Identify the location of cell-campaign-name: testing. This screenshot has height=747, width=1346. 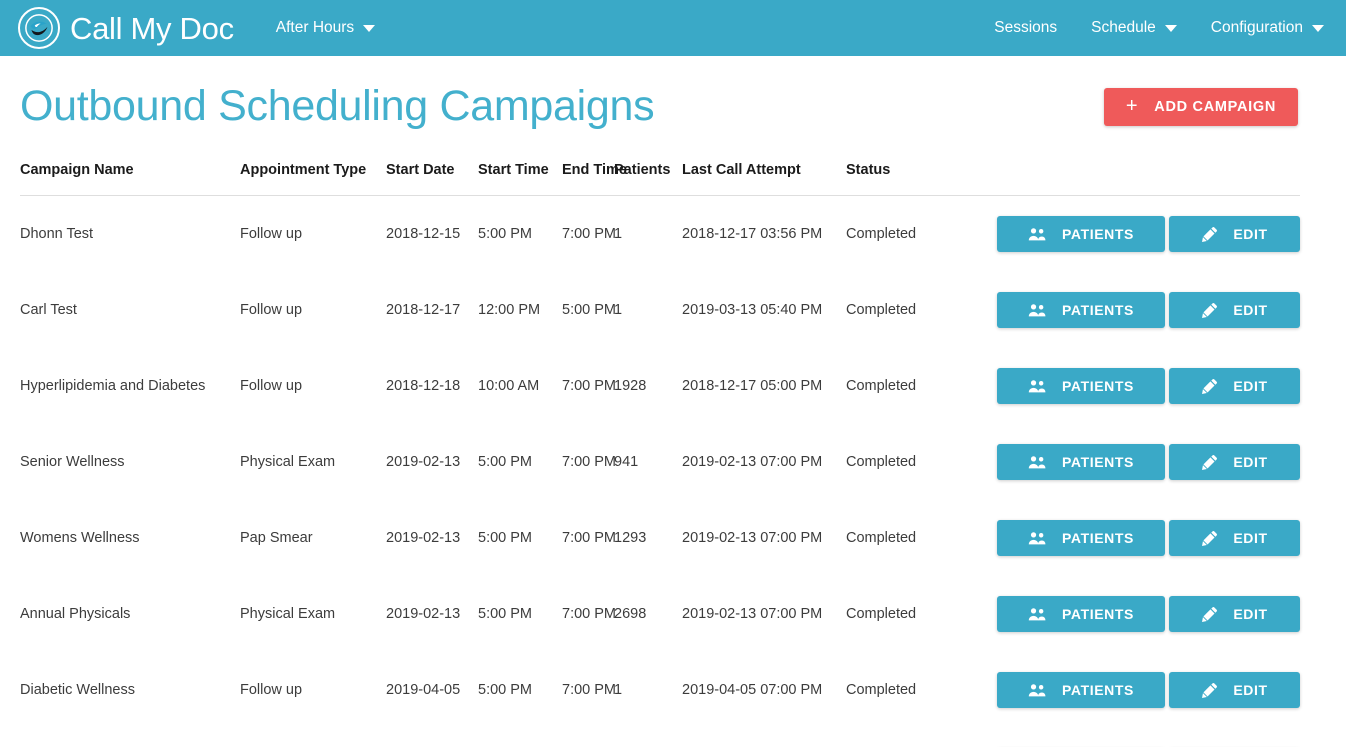
(130, 737).